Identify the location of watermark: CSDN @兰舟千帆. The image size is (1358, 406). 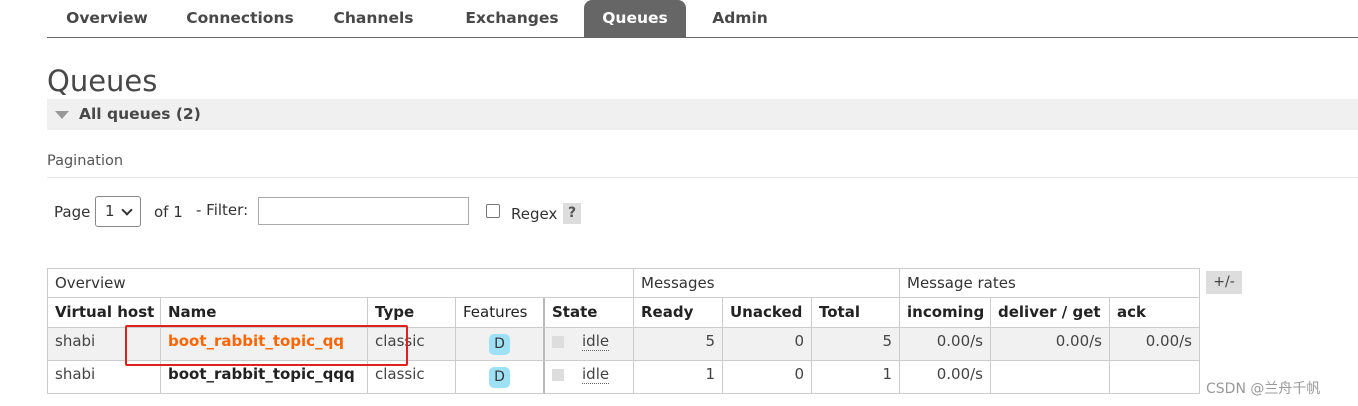
(1263, 389).